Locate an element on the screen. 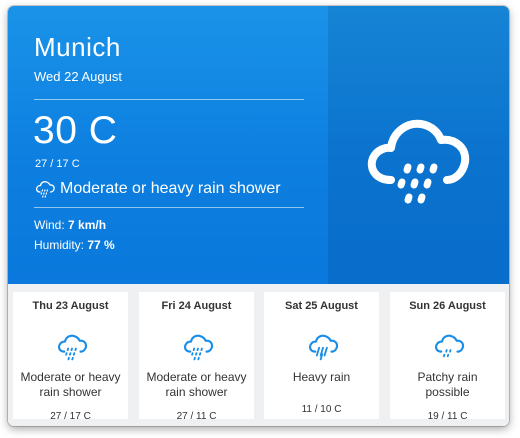  current-date: Wed 22 August is located at coordinates (78, 76).